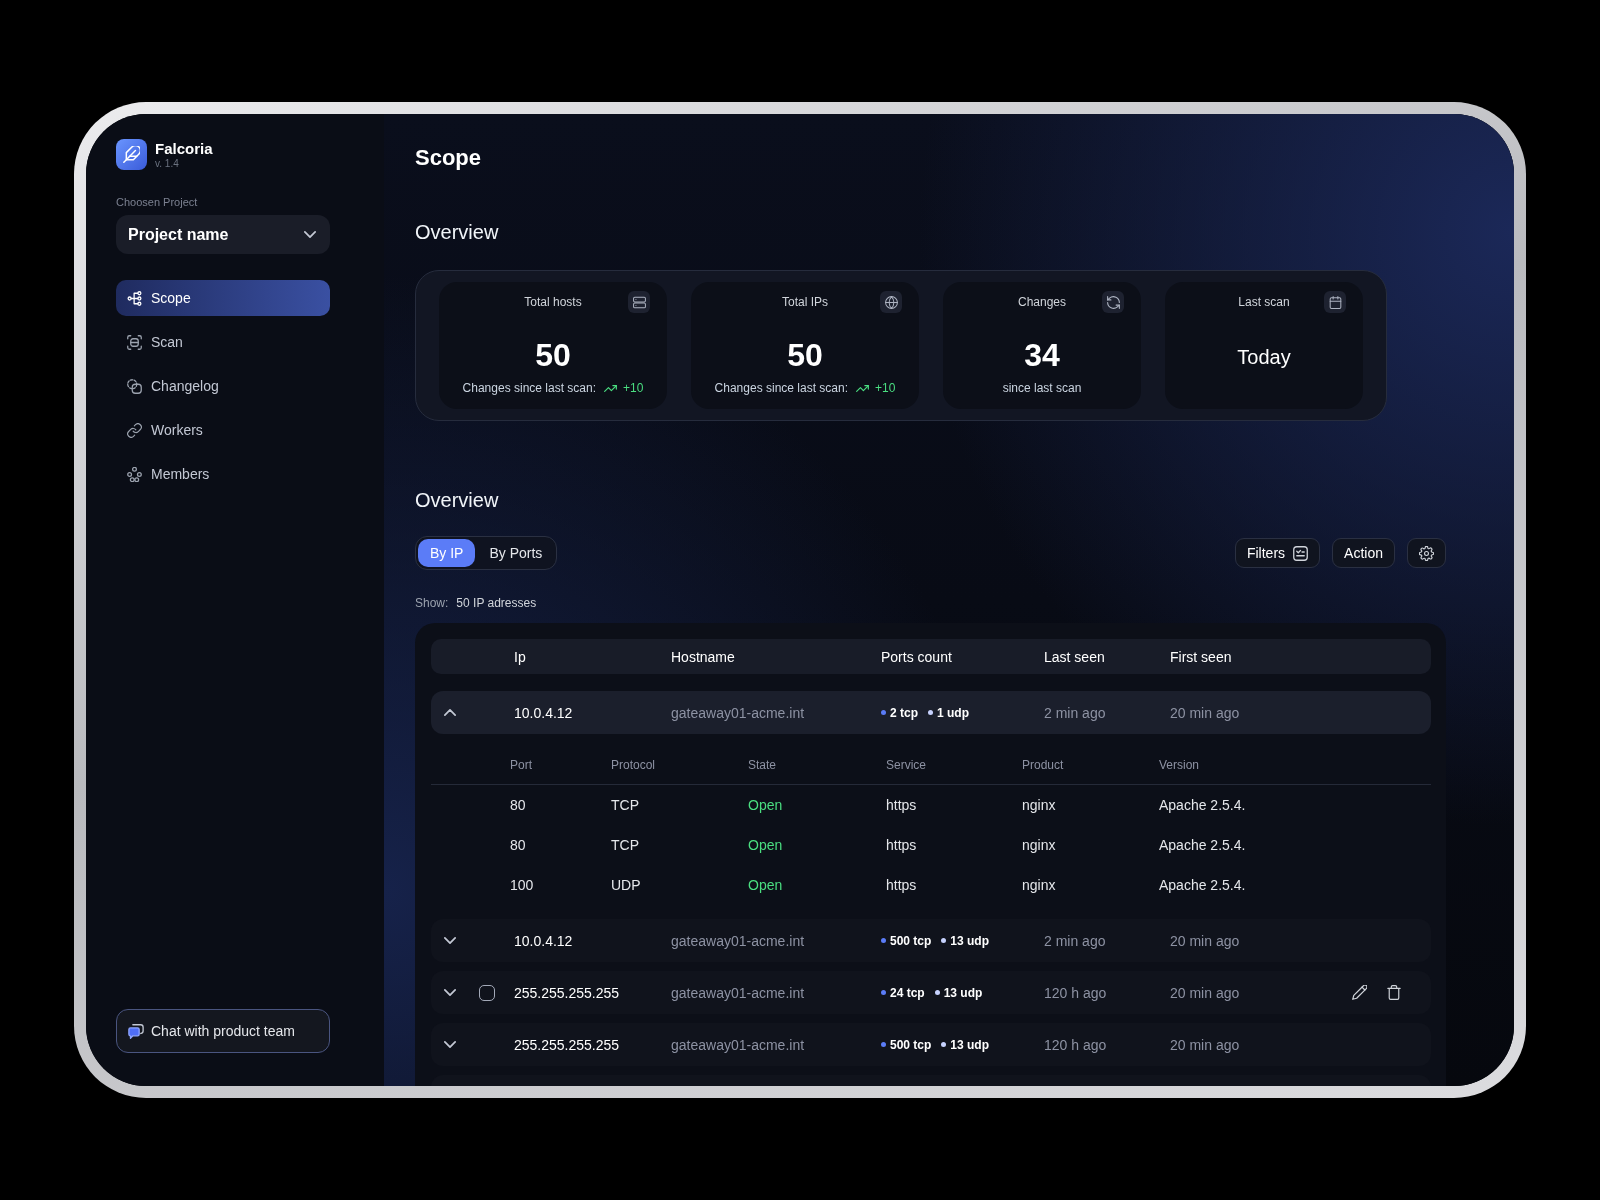  I want to click on checklist-icon, so click(1301, 553).